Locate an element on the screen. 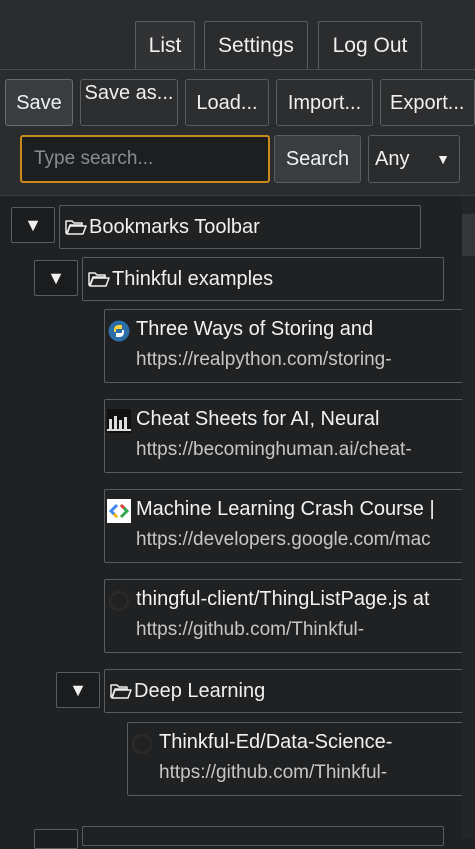 The height and width of the screenshot is (849, 475). folder-next is located at coordinates (263, 836).